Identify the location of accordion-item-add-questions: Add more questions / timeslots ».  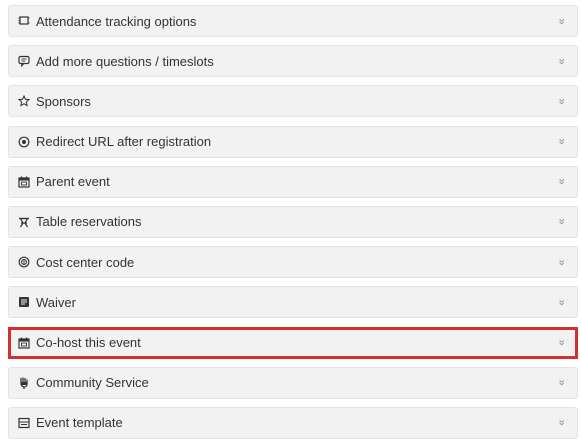
(293, 61).